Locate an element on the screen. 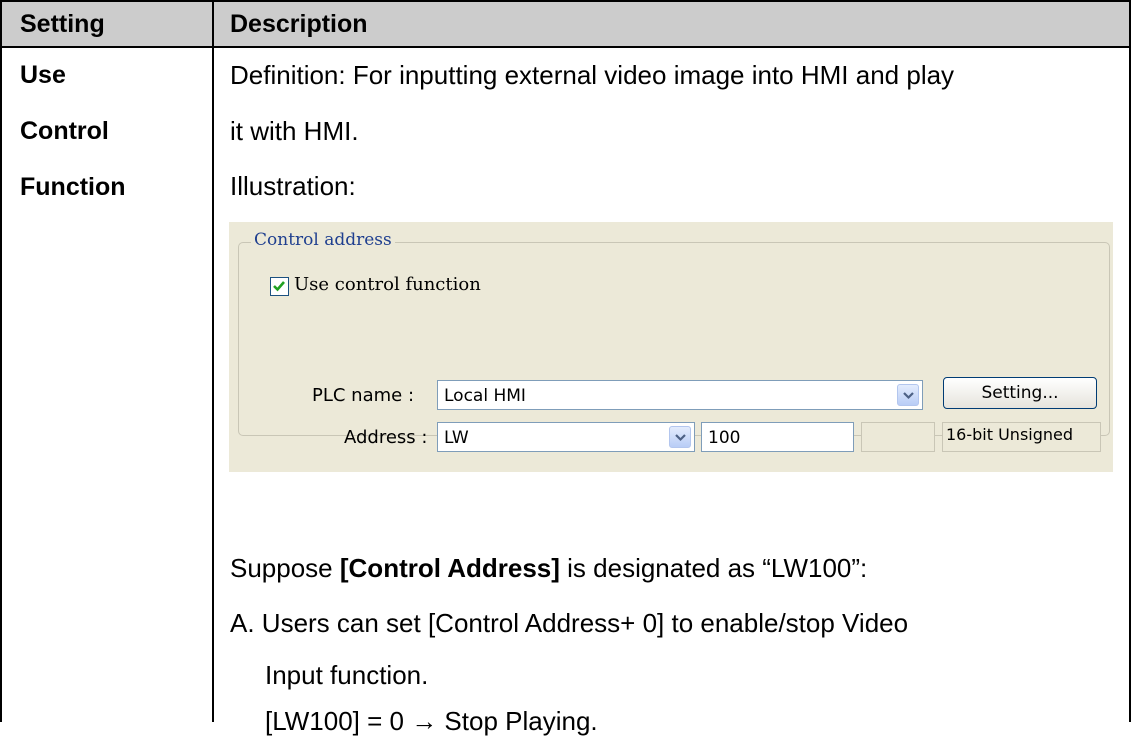 Image resolution: width=1131 pixels, height=736 pixels. use-control-checkbox is located at coordinates (279, 286).